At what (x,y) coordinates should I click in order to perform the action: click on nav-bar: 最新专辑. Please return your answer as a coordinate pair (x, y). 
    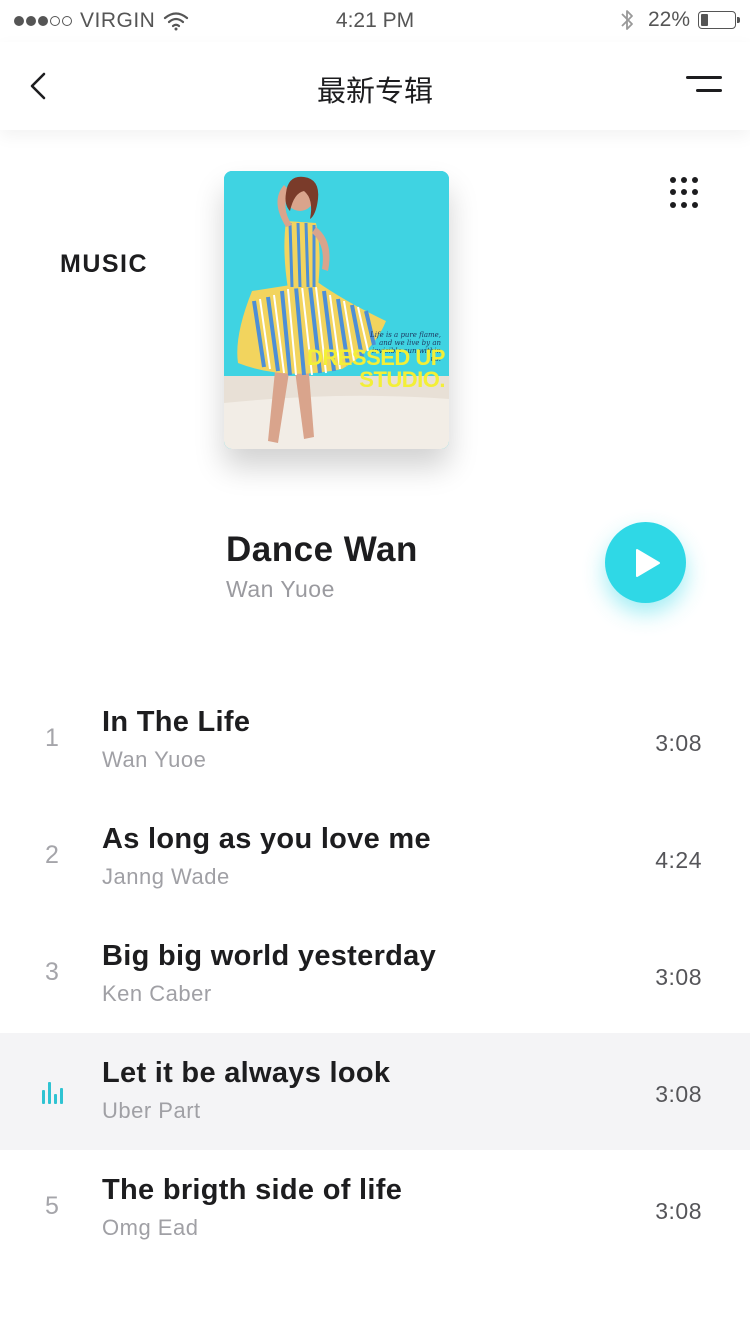
    Looking at the image, I should click on (375, 86).